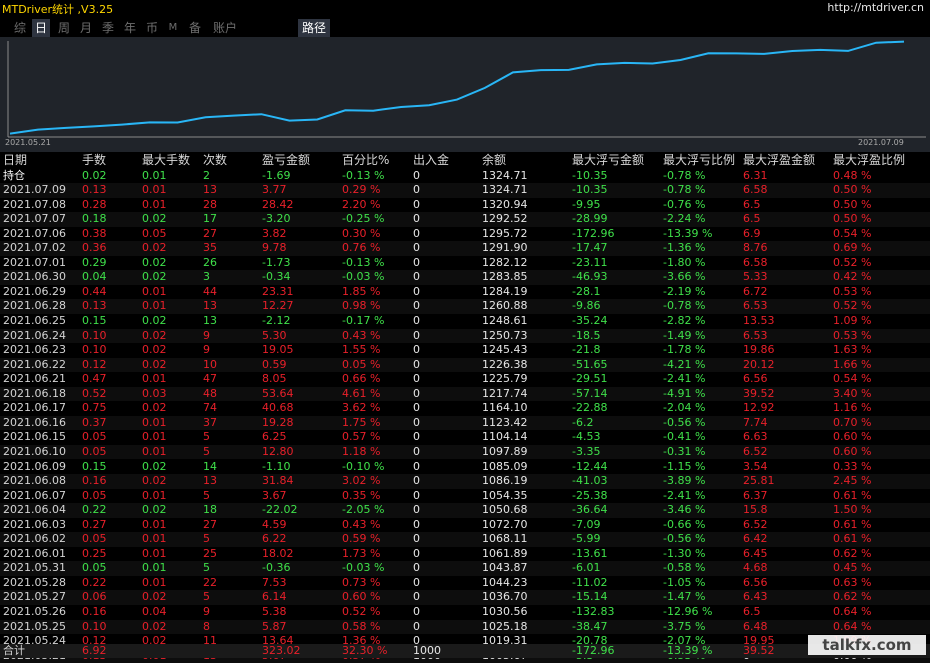 The height and width of the screenshot is (663, 930). I want to click on column-header-date: 日期, so click(15, 160).